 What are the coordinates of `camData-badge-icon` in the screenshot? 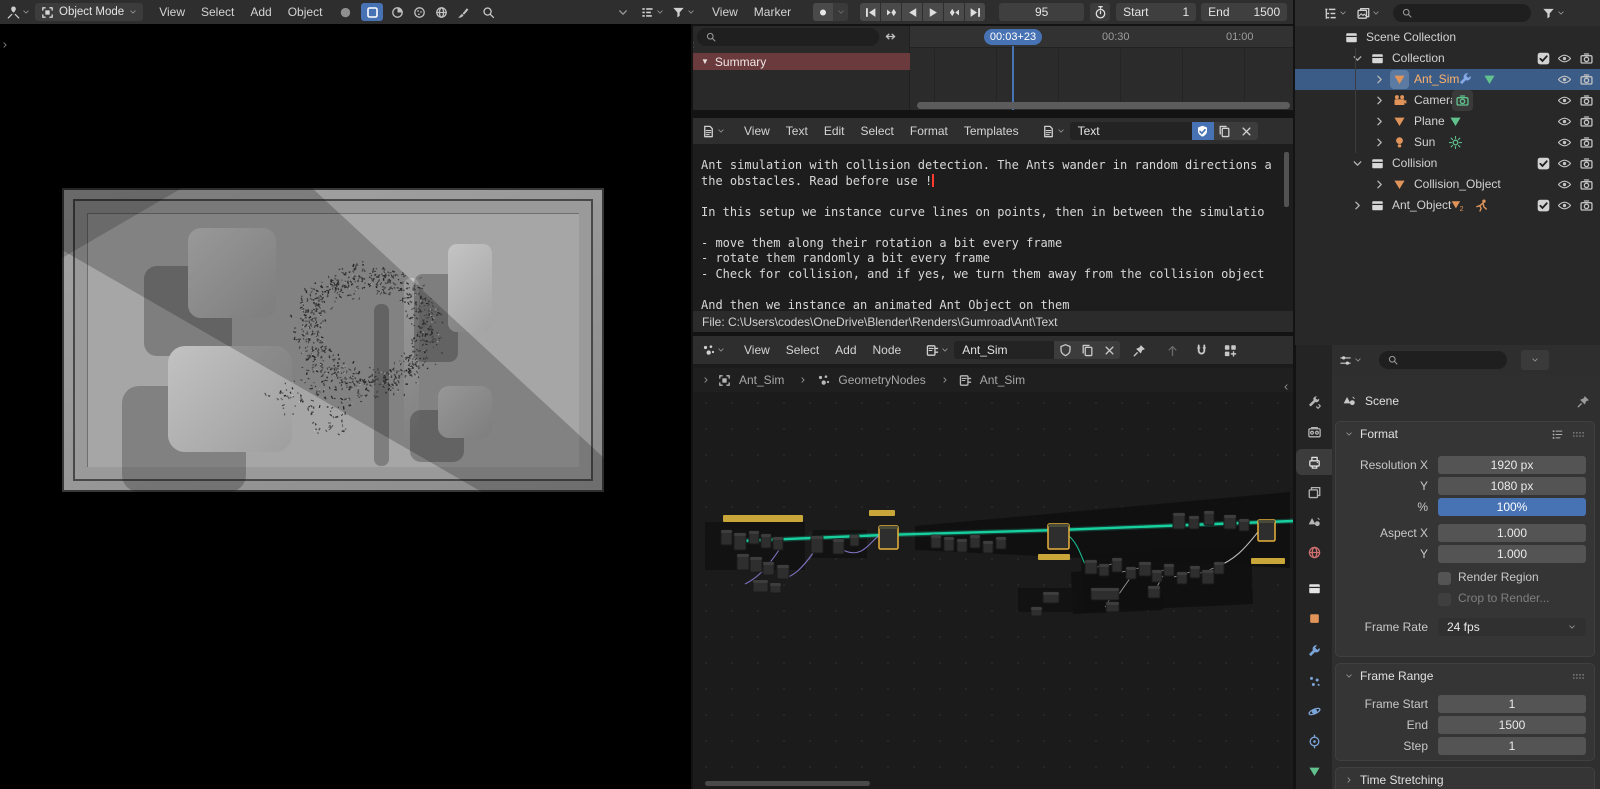 It's located at (1462, 100).